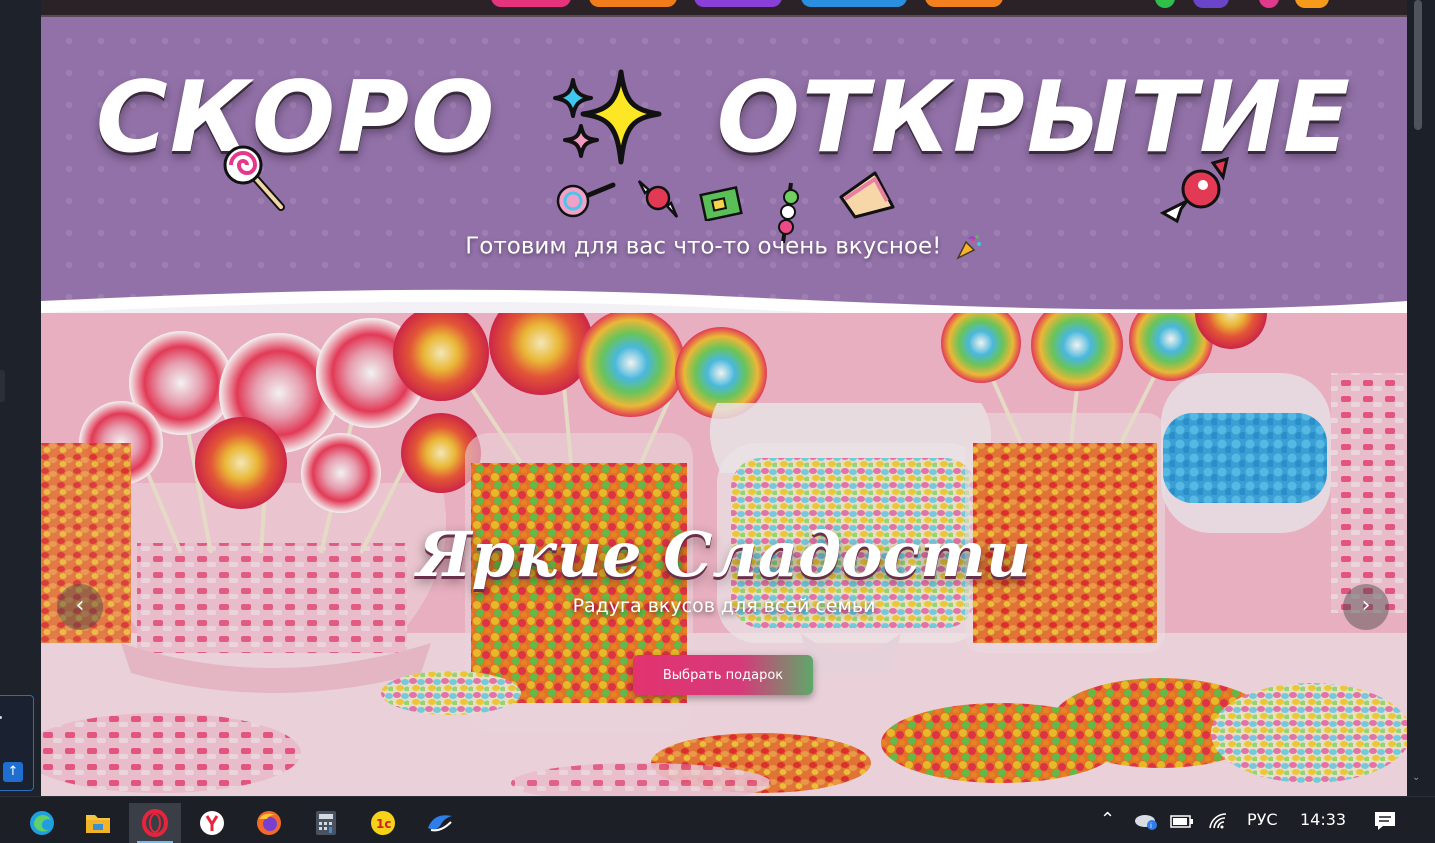  Describe the element at coordinates (606, 117) in the screenshot. I see `sparkles-icon` at that location.